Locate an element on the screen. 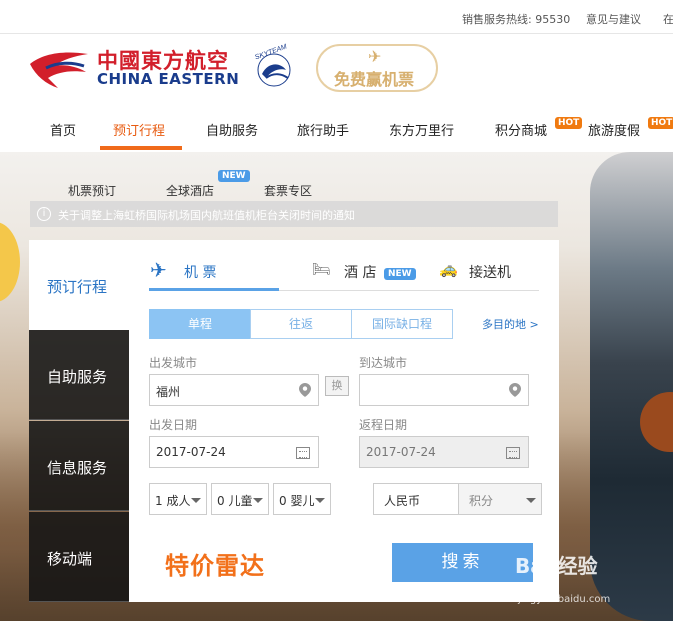 The height and width of the screenshot is (621, 673). subnav-flight-booking: 机票预订 is located at coordinates (92, 190).